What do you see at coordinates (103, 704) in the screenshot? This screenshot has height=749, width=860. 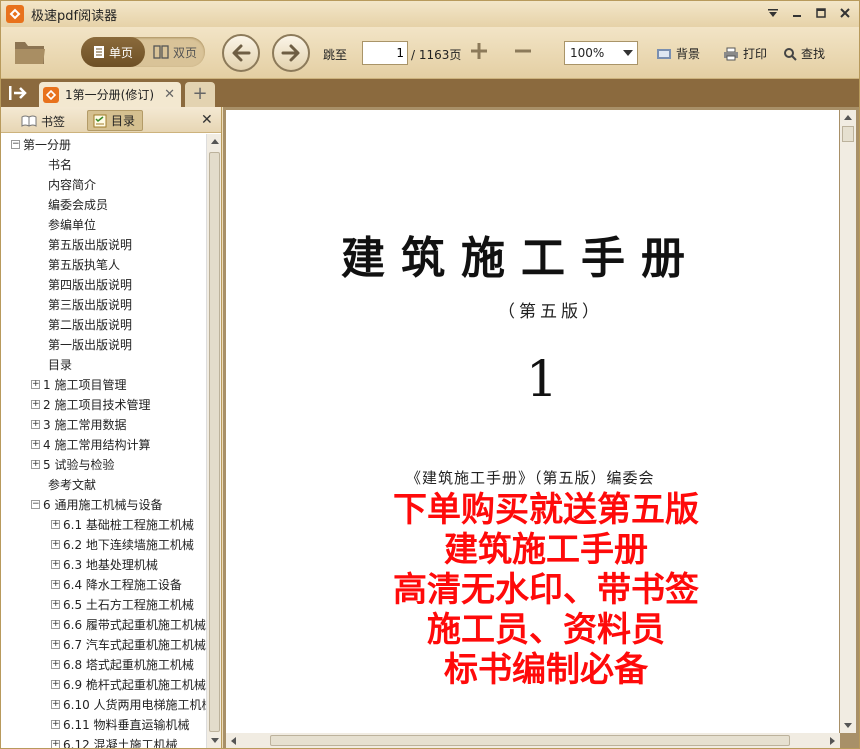 I see `toc-item: +6.10 人货两用电梯施工机械` at bounding box center [103, 704].